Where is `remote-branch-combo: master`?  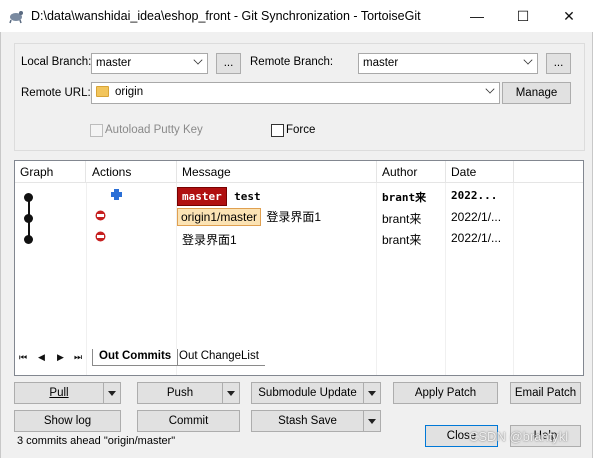
remote-branch-combo: master is located at coordinates (448, 63).